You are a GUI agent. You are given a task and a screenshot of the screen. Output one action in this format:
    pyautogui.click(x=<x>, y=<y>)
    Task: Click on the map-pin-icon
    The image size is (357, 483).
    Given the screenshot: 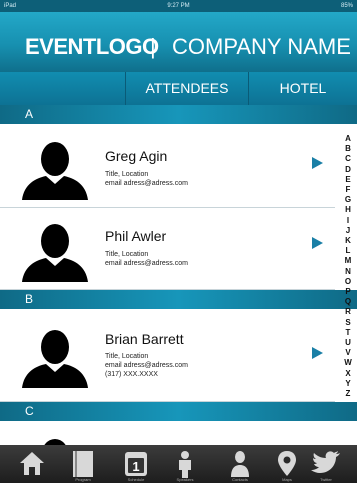 What is the action you would take?
    pyautogui.click(x=287, y=463)
    